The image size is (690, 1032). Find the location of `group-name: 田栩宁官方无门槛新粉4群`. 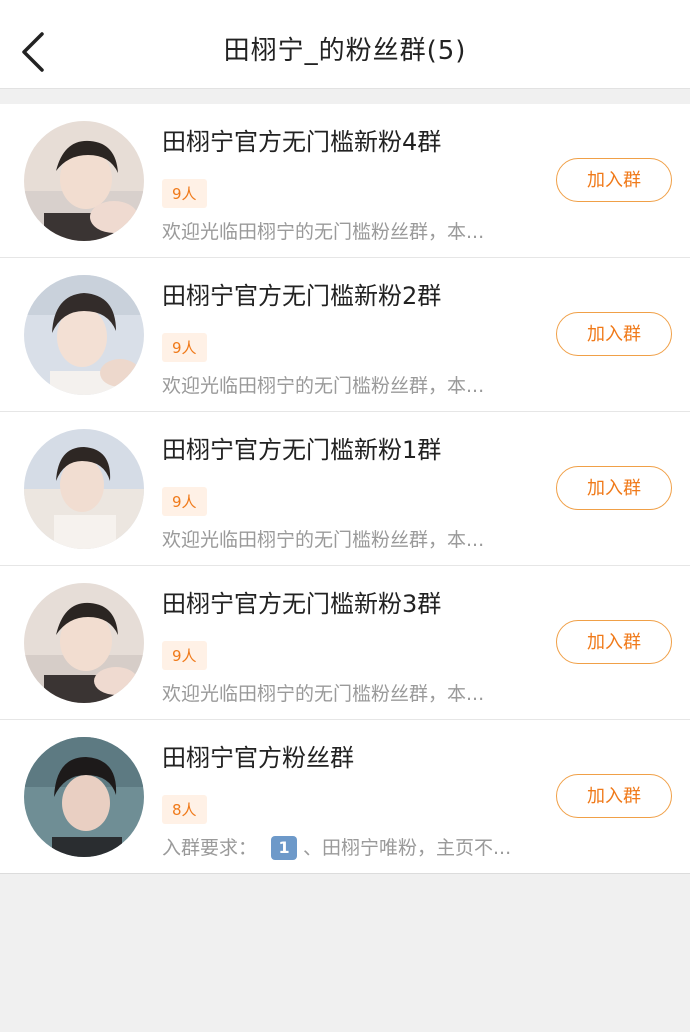

group-name: 田栩宁官方无门槛新粉4群 is located at coordinates (302, 142).